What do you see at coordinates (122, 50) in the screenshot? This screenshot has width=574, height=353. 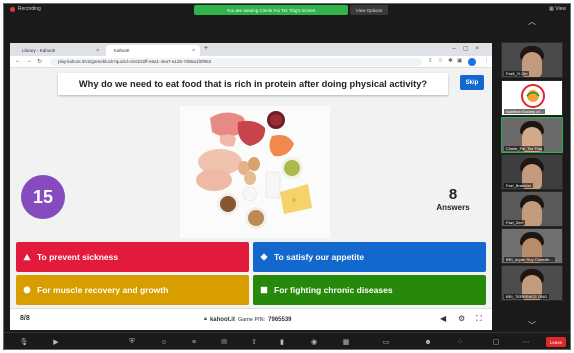 I see `tab-label: Kahoot!` at bounding box center [122, 50].